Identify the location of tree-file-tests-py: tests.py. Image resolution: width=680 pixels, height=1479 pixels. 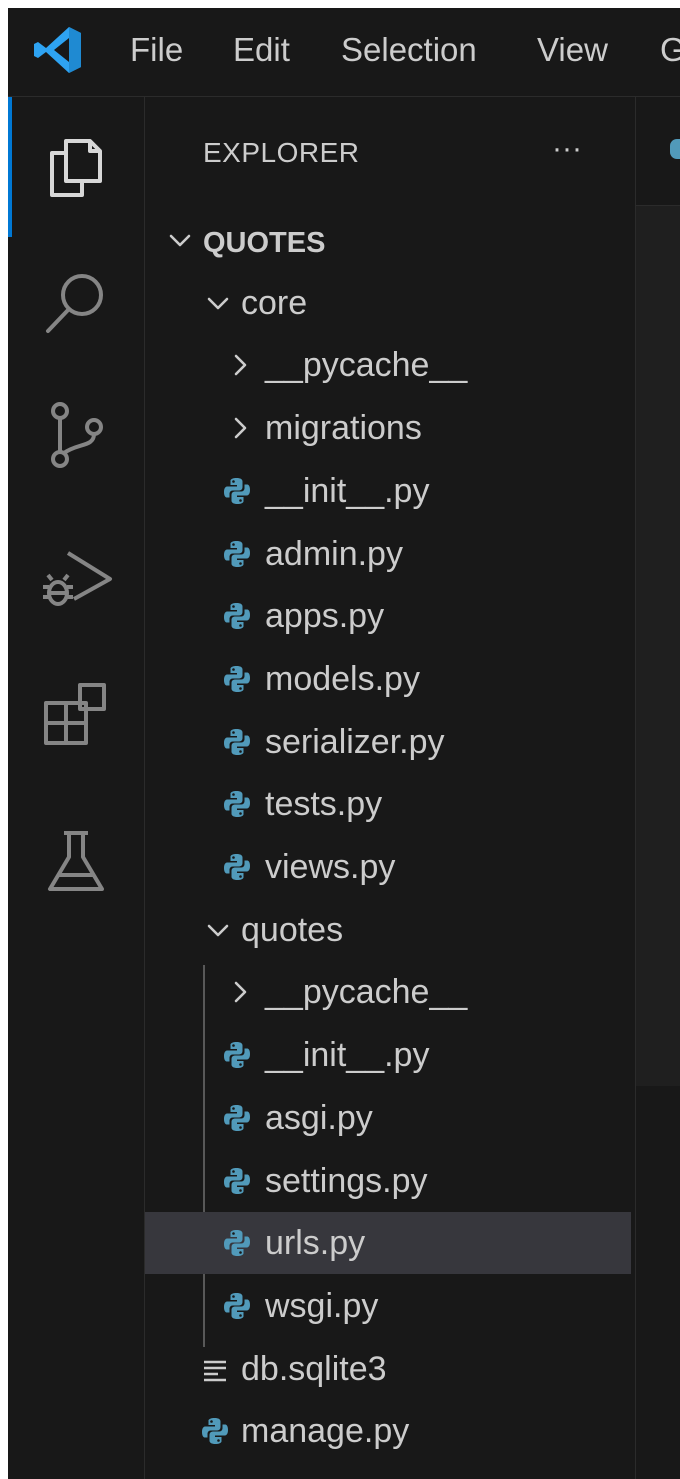
(388, 804).